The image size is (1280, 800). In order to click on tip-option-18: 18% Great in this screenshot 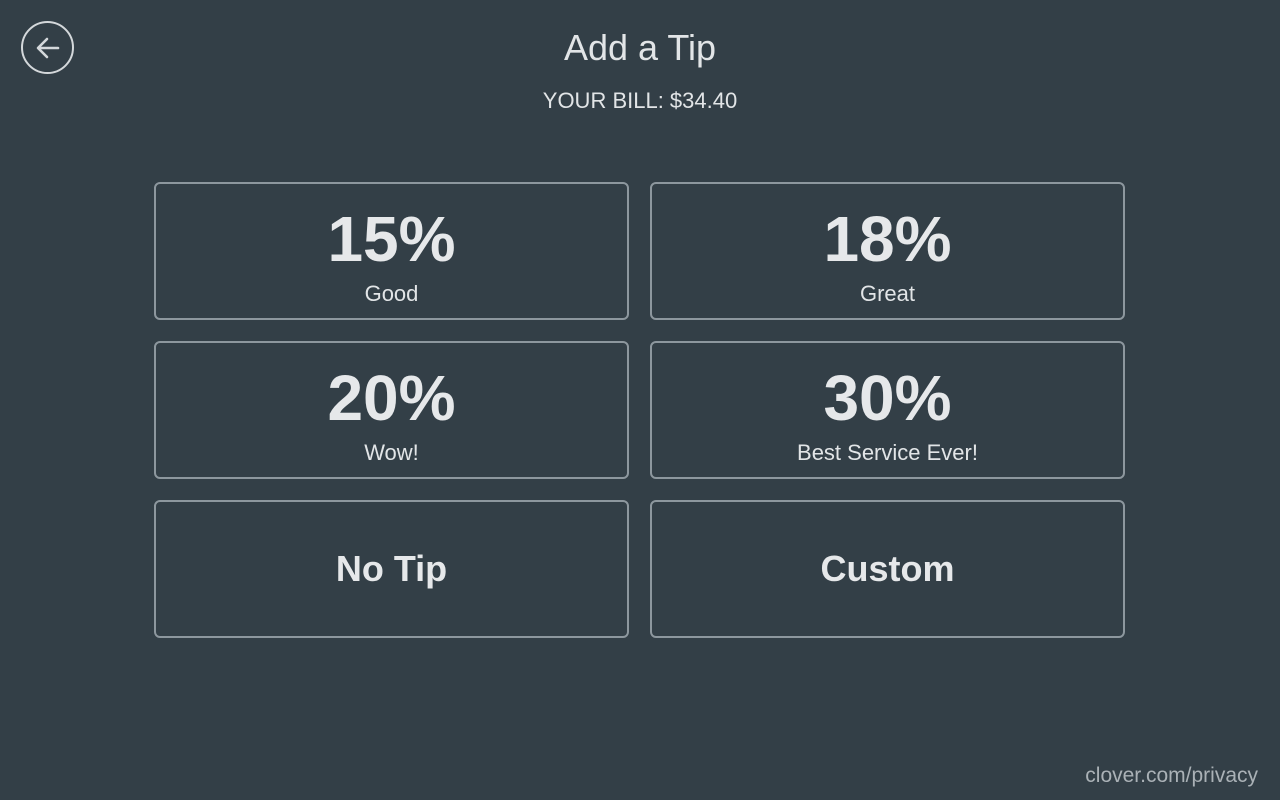, I will do `click(887, 251)`.